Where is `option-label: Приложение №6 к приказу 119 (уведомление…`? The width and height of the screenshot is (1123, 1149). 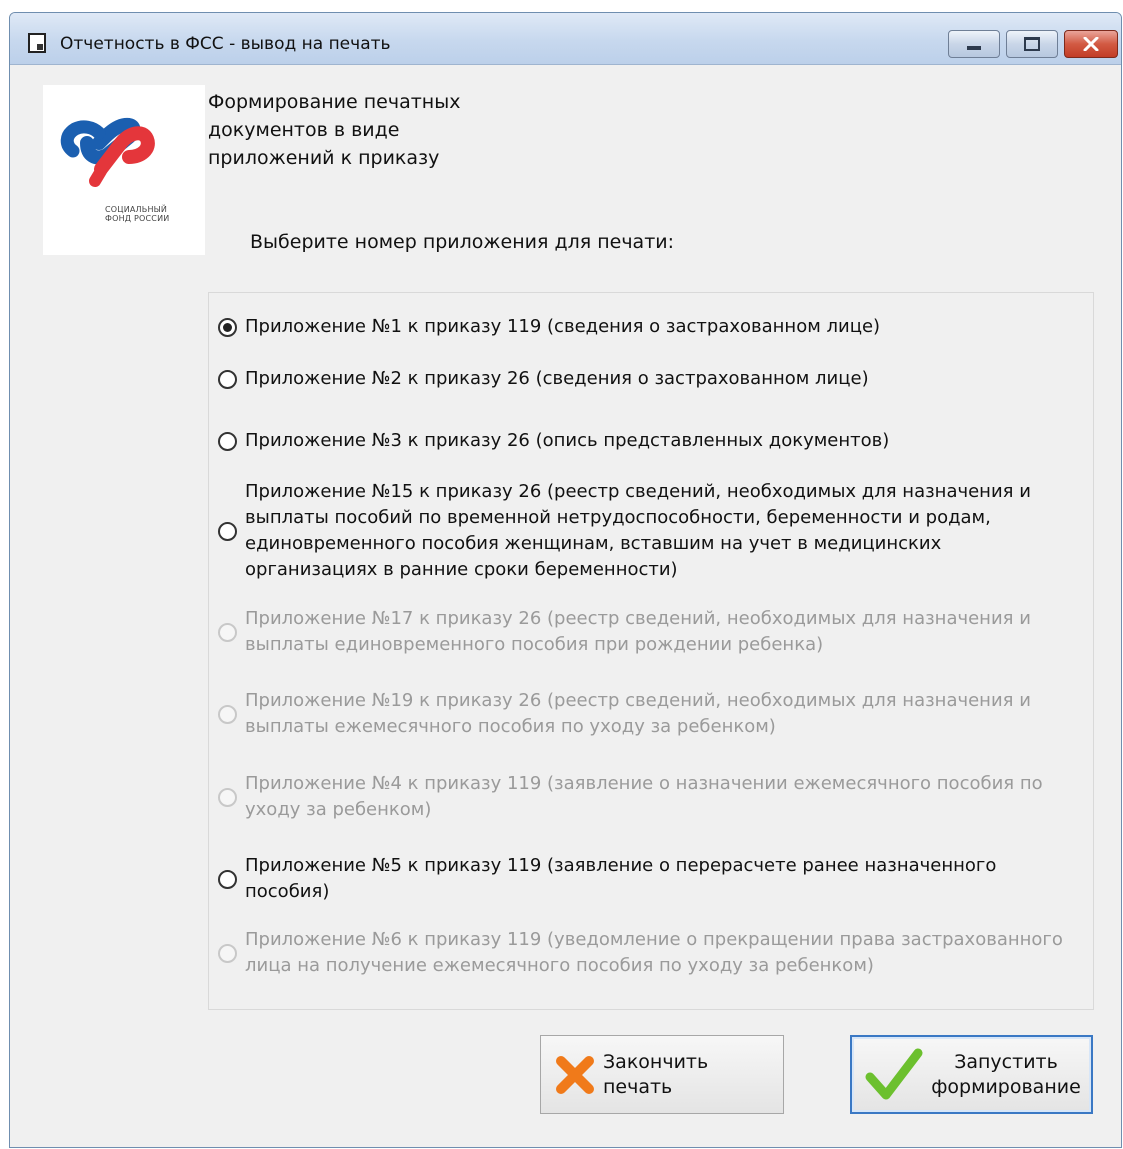 option-label: Приложение №6 к приказу 119 (уведомление… is located at coordinates (665, 953).